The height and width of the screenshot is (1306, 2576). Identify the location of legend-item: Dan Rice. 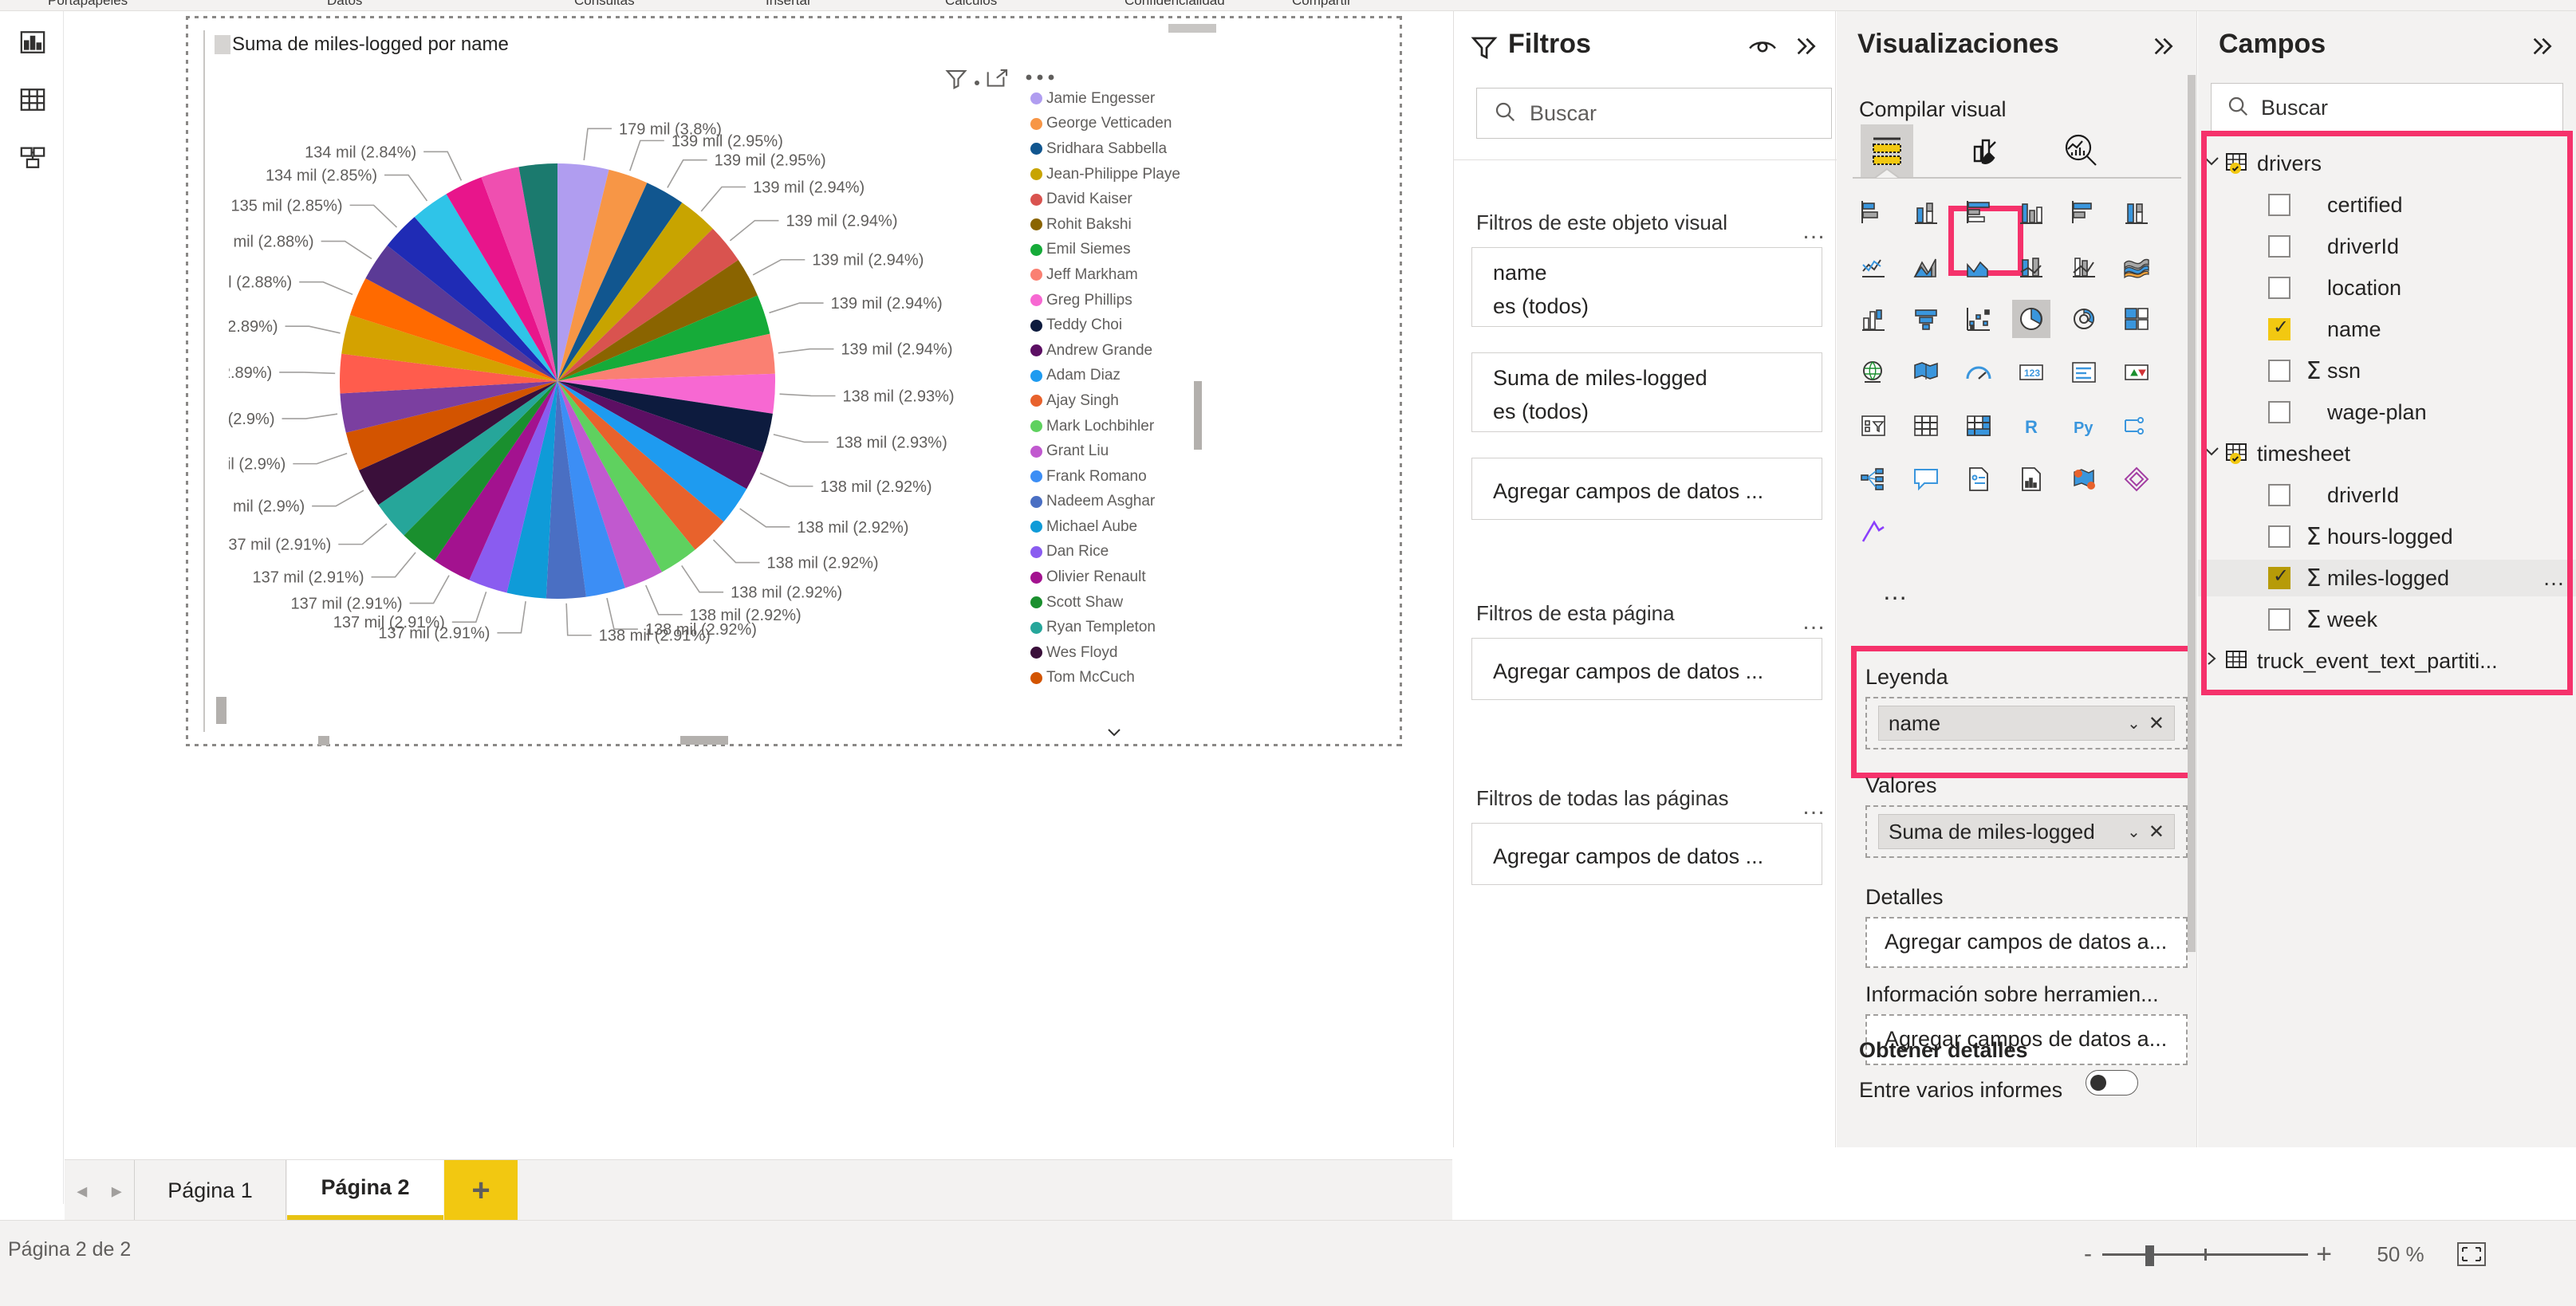
(1110, 552).